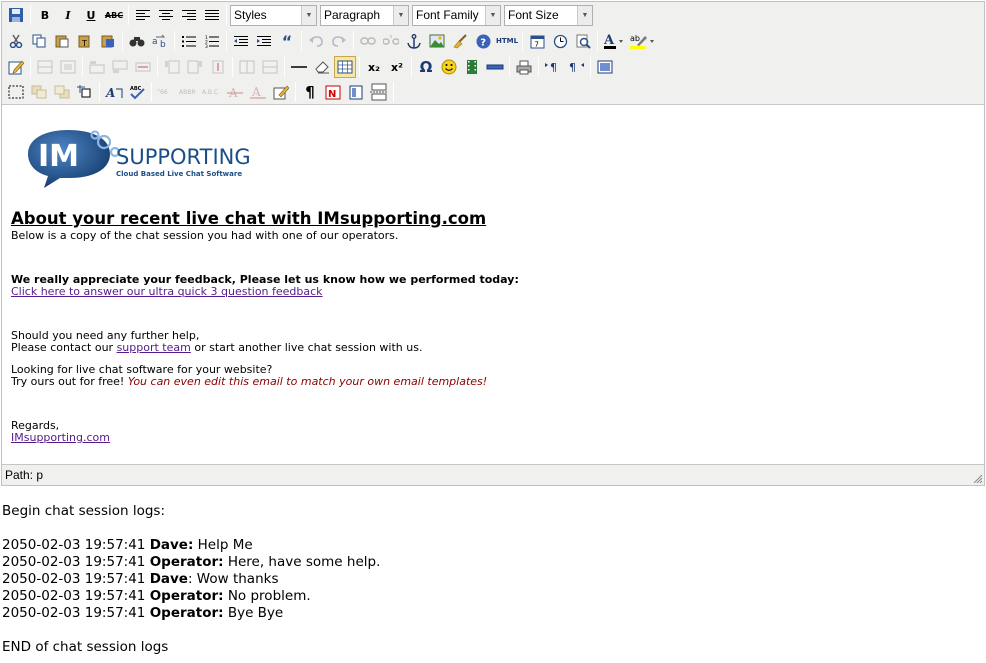 The height and width of the screenshot is (663, 986). I want to click on align-center-button, so click(166, 15).